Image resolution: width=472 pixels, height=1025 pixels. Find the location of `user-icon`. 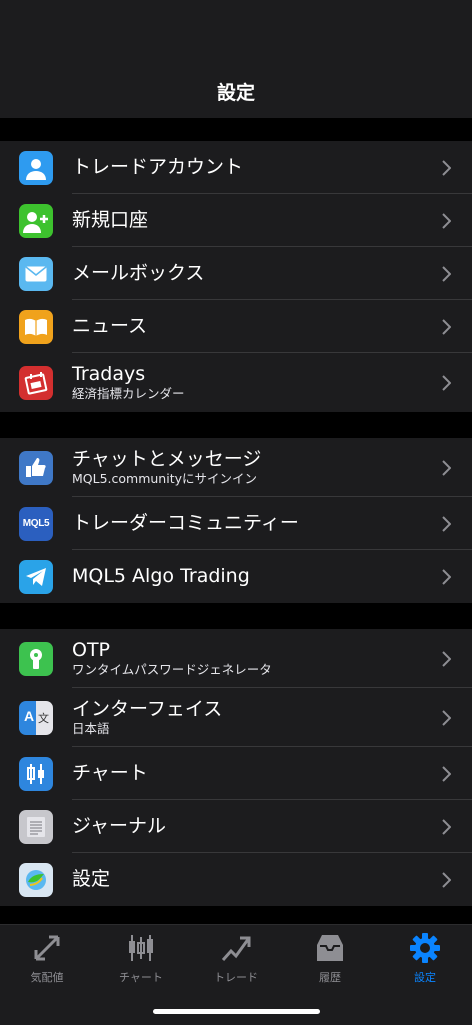

user-icon is located at coordinates (36, 167).